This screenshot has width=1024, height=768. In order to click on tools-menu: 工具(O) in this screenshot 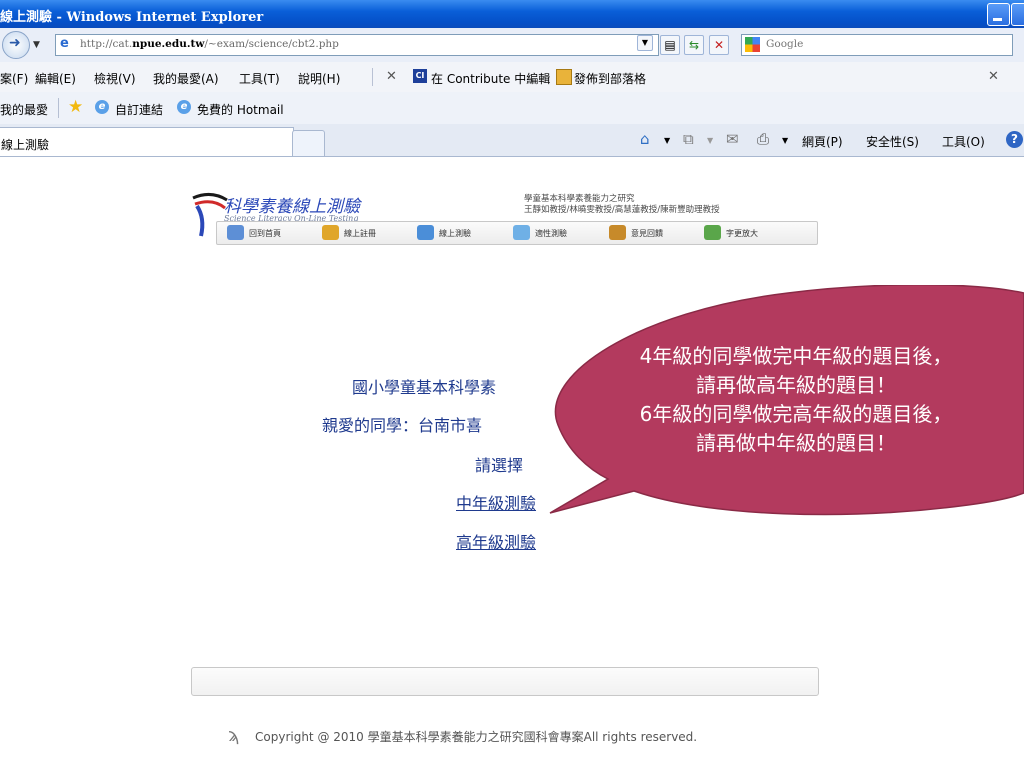, I will do `click(963, 141)`.